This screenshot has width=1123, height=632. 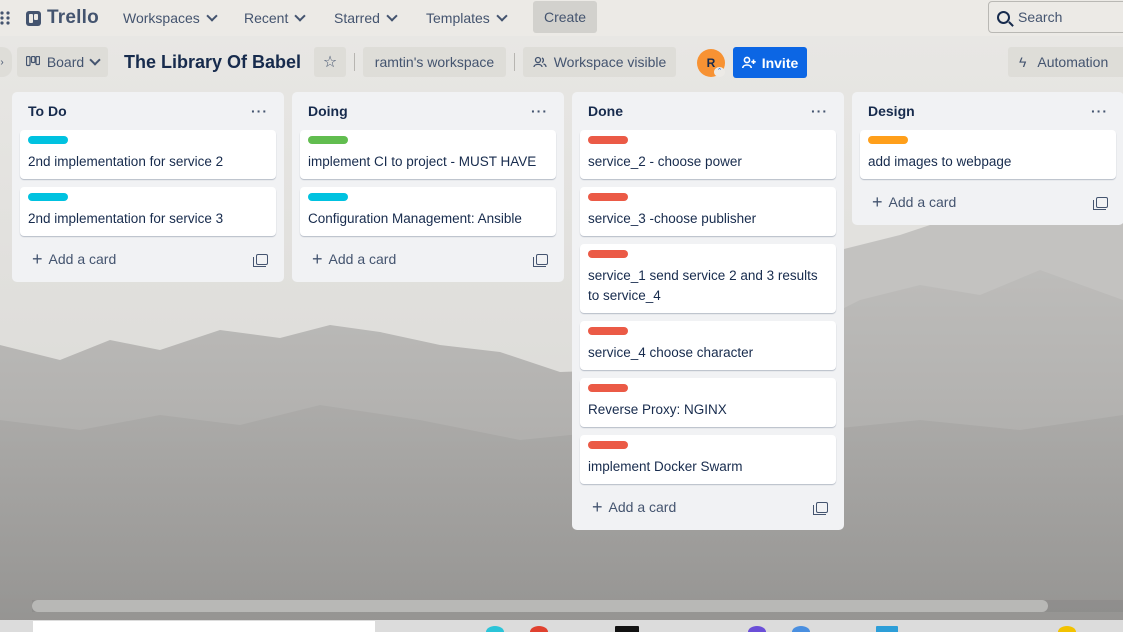 What do you see at coordinates (422, 161) in the screenshot?
I see `card-title: implement CI to project - MUST HAVE` at bounding box center [422, 161].